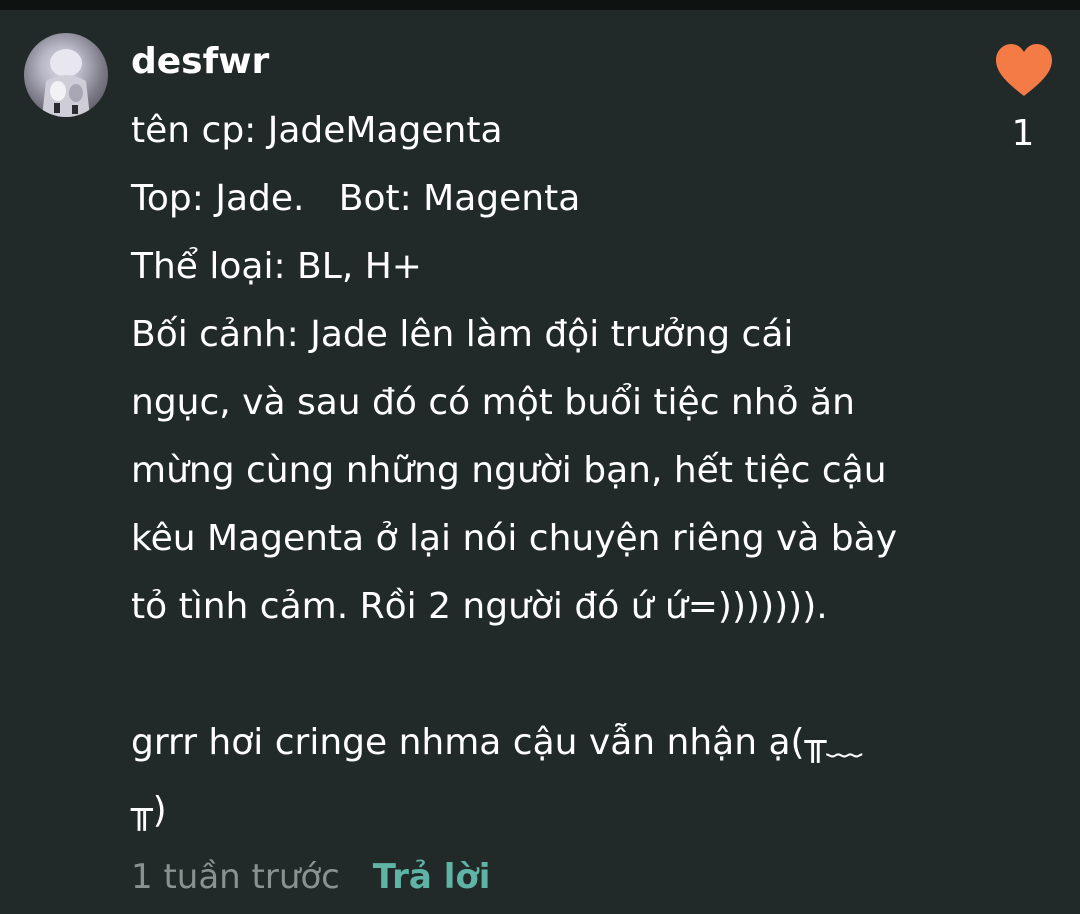 This screenshot has width=1080, height=914. I want to click on comment-line: mừng cùng những người bạn, hết tiệc cậu, so click(509, 470).